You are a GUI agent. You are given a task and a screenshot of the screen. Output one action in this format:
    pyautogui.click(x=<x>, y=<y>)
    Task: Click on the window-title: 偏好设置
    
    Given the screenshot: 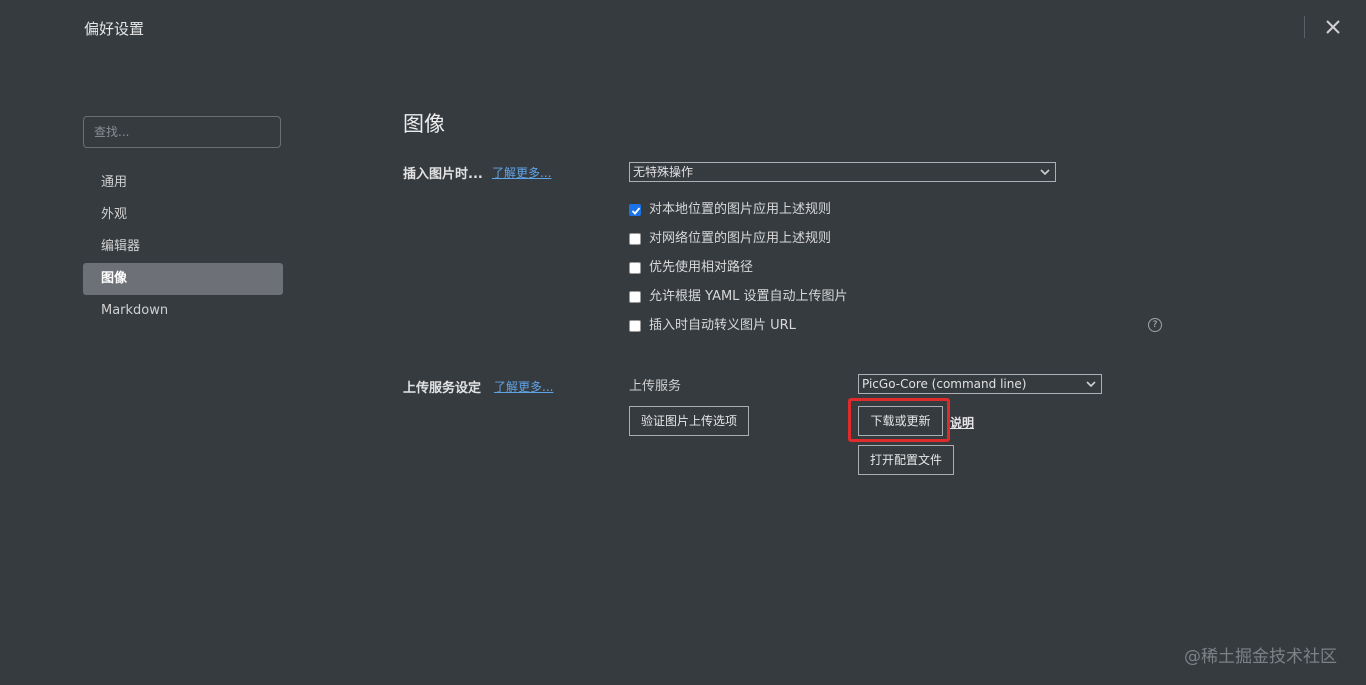 What is the action you would take?
    pyautogui.click(x=114, y=29)
    